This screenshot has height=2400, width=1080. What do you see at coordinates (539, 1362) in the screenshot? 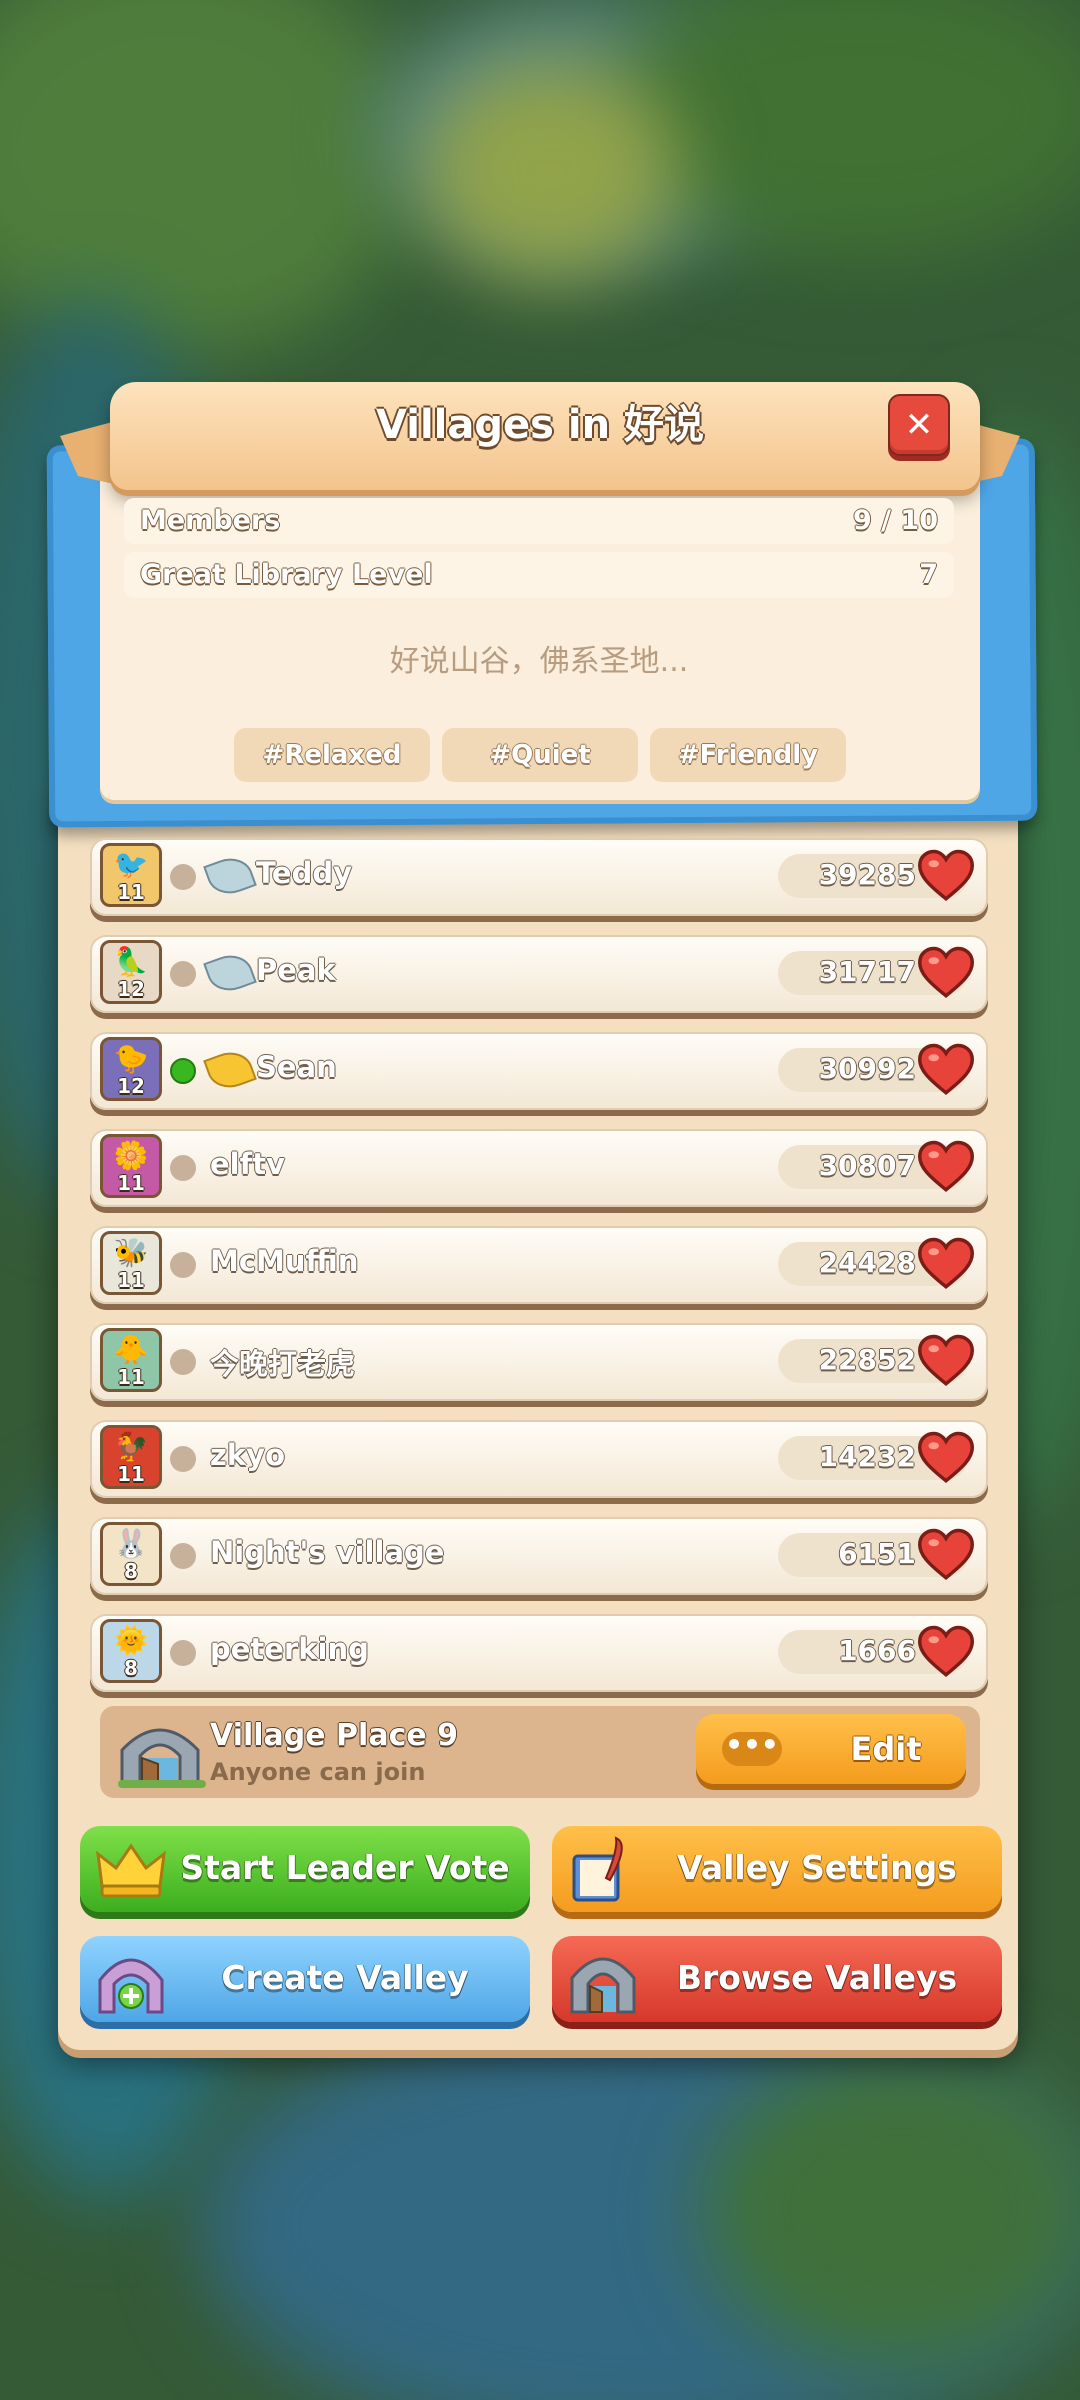
I see `member-row: 🐥 11 今晚打老虎 22852` at bounding box center [539, 1362].